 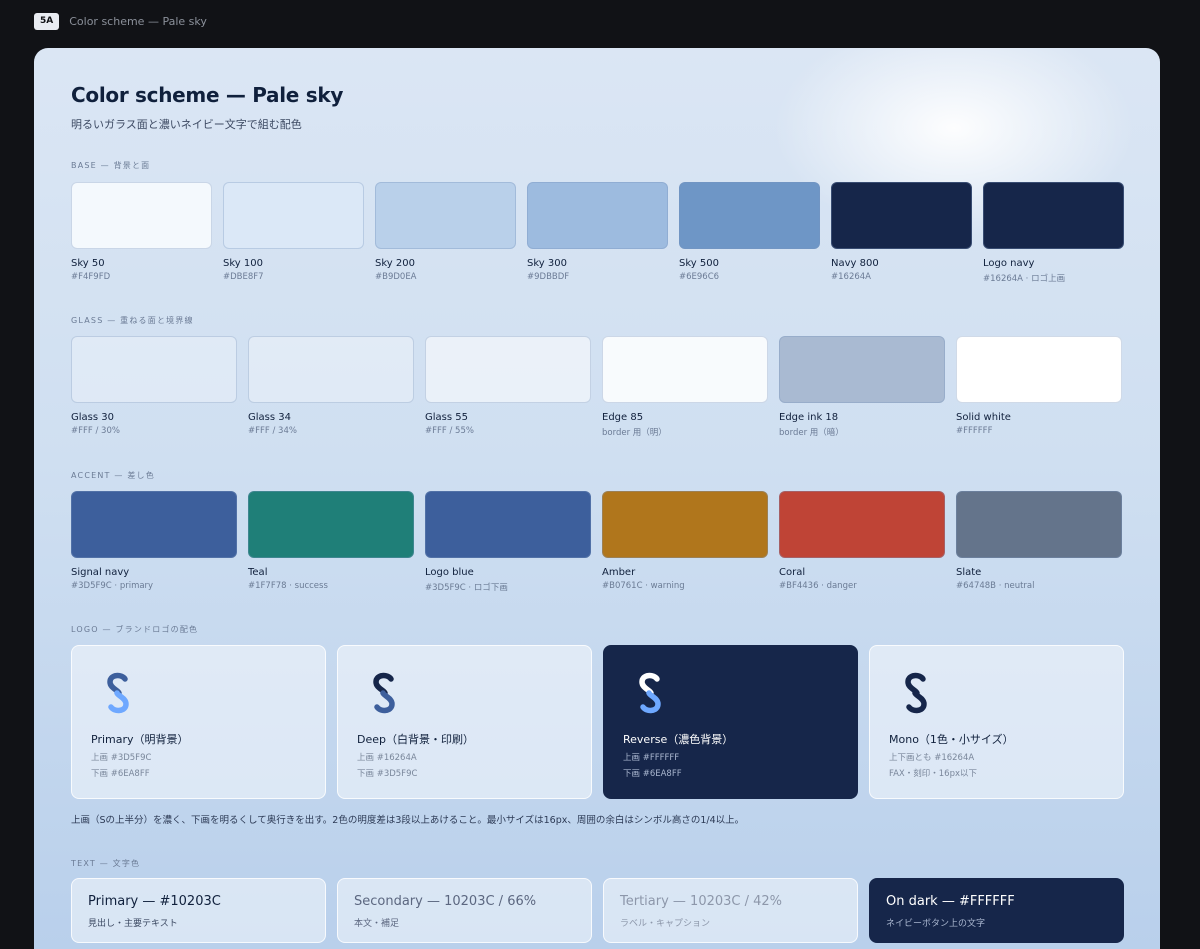 I want to click on swatch-name: Amber, so click(x=619, y=572).